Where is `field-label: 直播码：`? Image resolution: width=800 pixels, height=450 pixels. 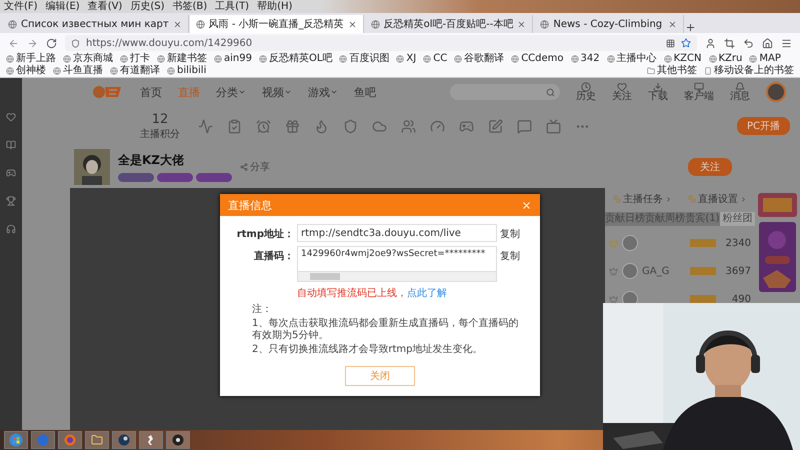
field-label: 直播码： is located at coordinates (273, 256).